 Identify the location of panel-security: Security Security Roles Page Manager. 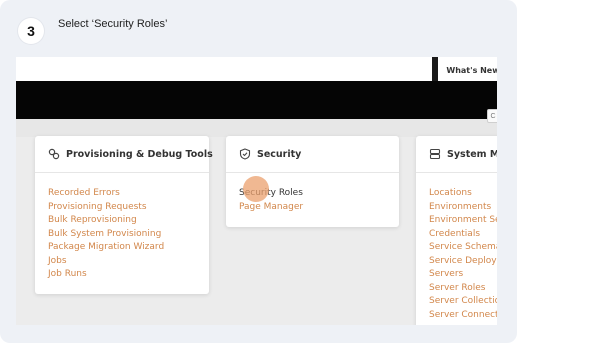
(312, 181).